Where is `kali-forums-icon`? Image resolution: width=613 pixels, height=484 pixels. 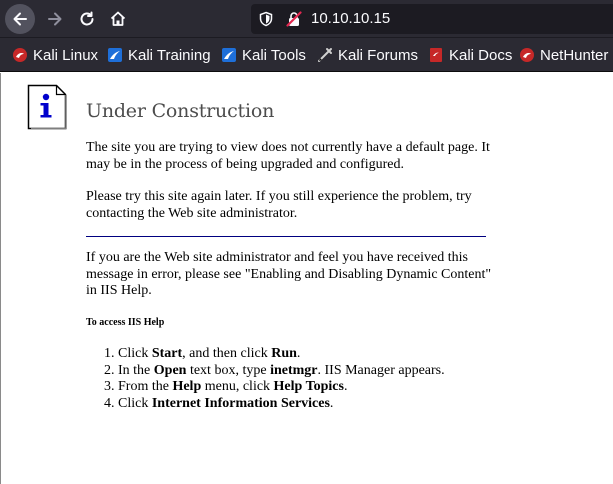
kali-forums-icon is located at coordinates (325, 55).